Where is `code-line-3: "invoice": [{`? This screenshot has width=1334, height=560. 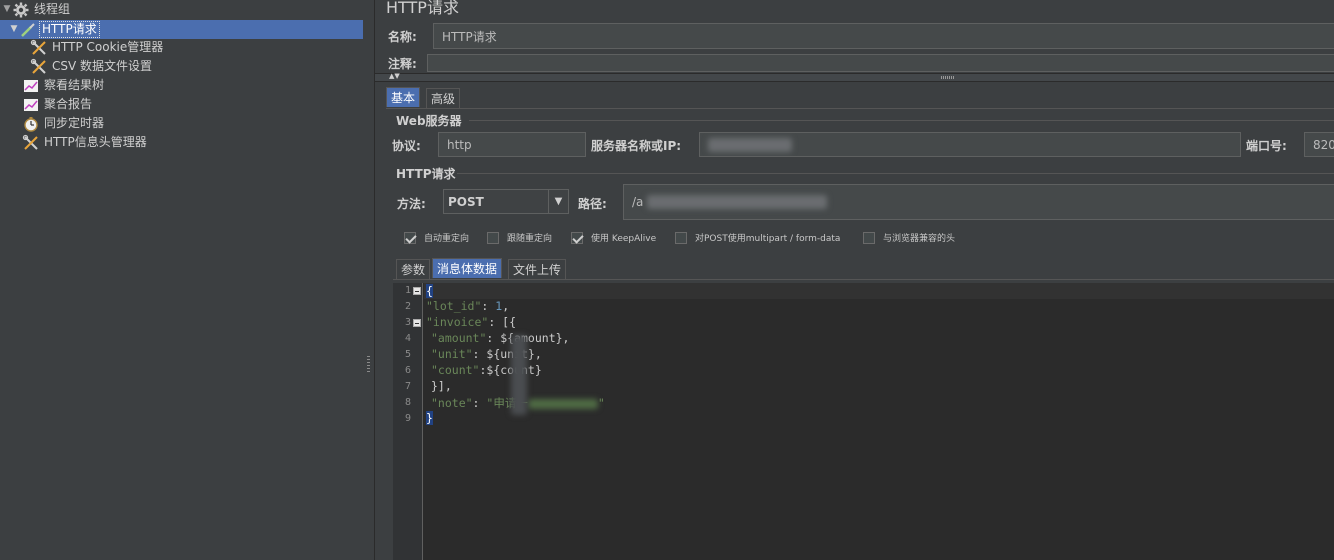 code-line-3: "invoice": [{ is located at coordinates (471, 322).